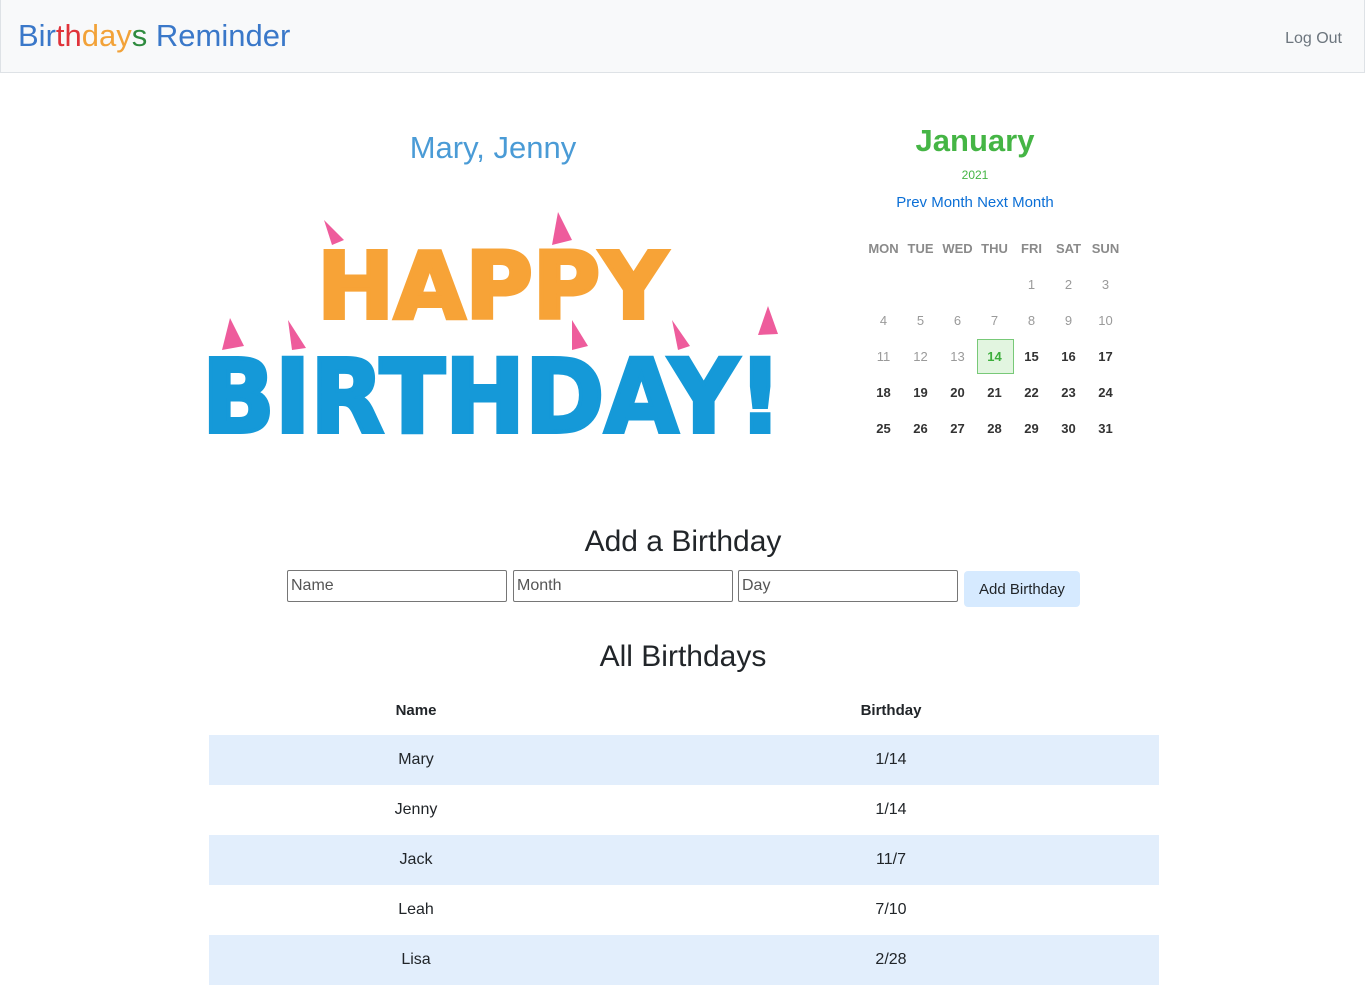 Image resolution: width=1365 pixels, height=985 pixels. I want to click on banner-happy-text: HAPPY, so click(492, 286).